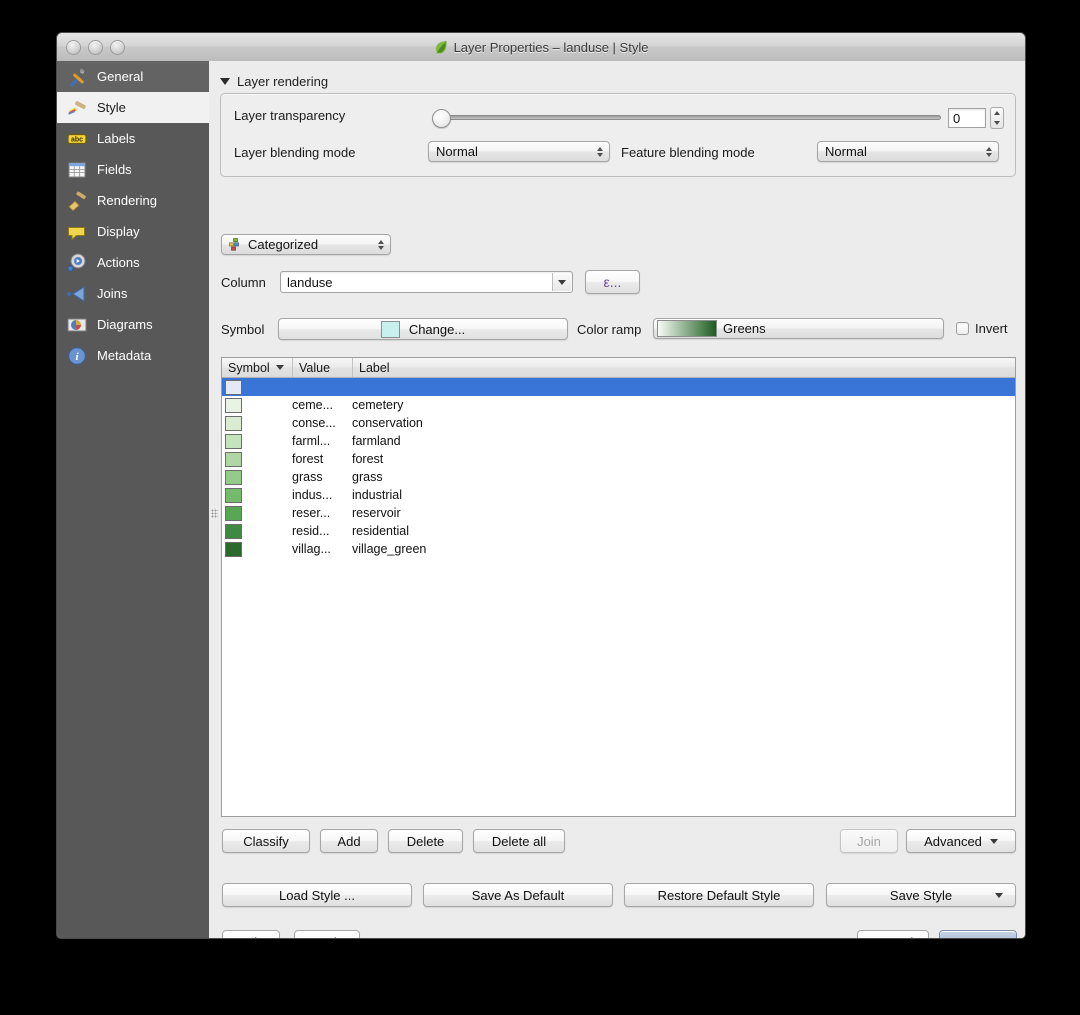 The height and width of the screenshot is (1015, 1080). Describe the element at coordinates (541, 47) in the screenshot. I see `window-titlebar: Layer Properties – landuse | Style` at that location.